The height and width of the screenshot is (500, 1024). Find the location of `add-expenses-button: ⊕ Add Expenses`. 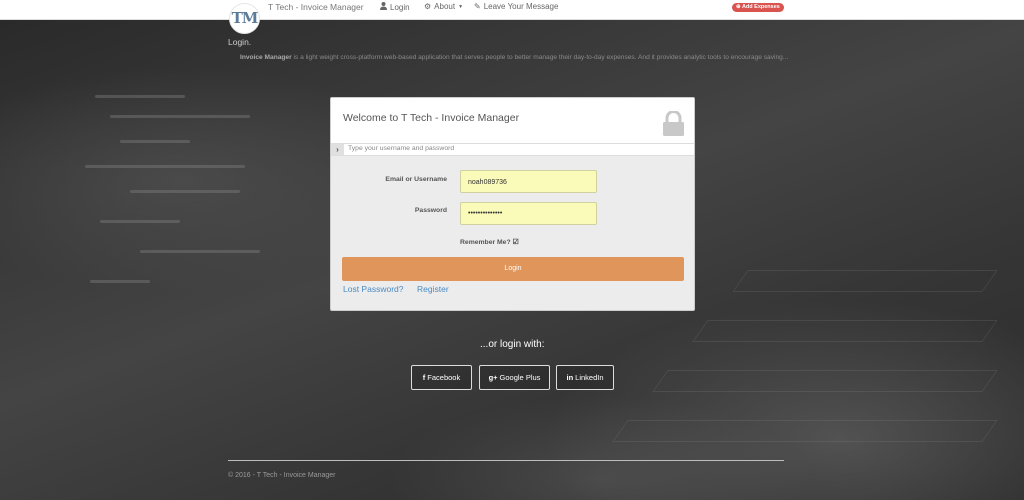

add-expenses-button: ⊕ Add Expenses is located at coordinates (758, 7).